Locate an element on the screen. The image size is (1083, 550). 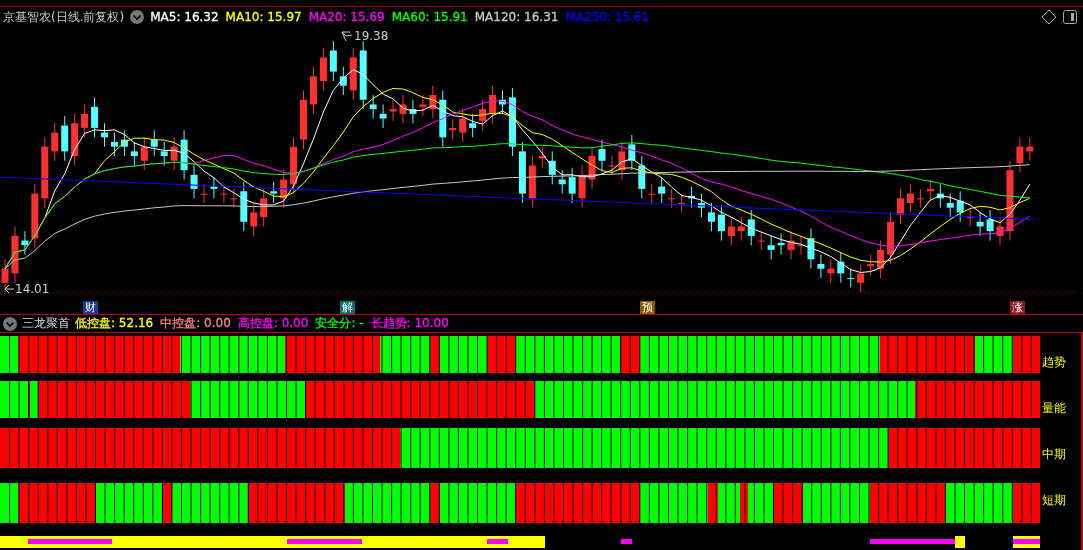
ma-value: MA5: 16.32 is located at coordinates (184, 17).